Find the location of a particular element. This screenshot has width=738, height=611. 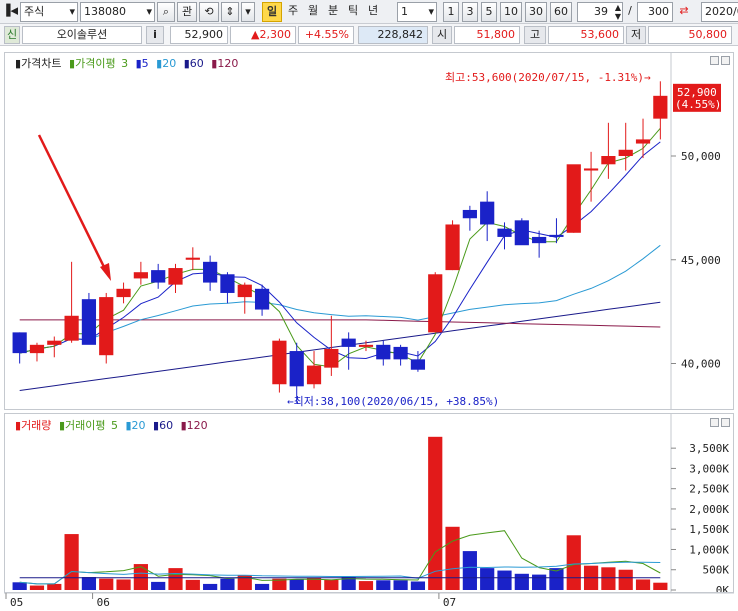

interval-select: 1 ▾ is located at coordinates (417, 12).